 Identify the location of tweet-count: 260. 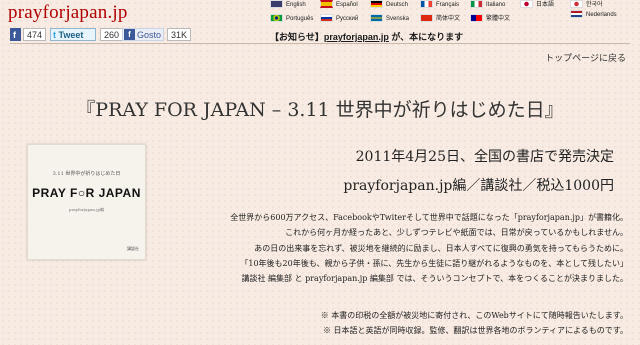
(112, 34).